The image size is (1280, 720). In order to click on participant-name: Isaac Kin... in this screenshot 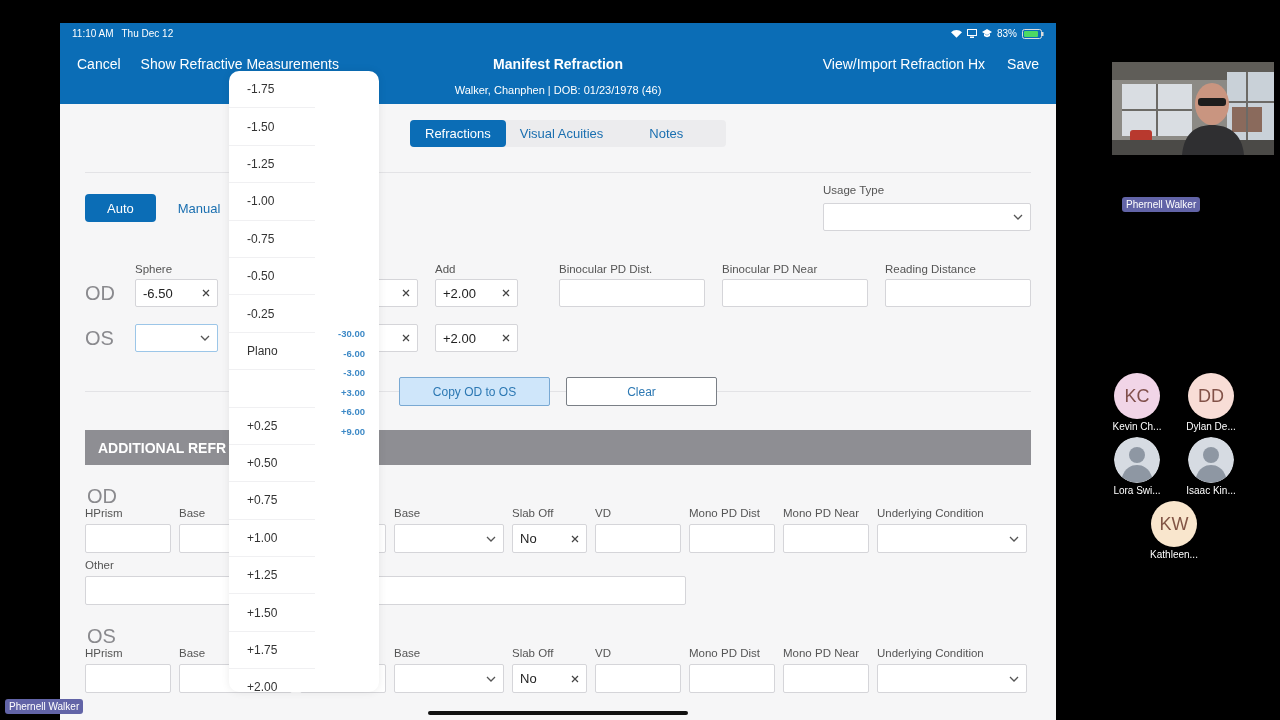, I will do `click(1211, 490)`.